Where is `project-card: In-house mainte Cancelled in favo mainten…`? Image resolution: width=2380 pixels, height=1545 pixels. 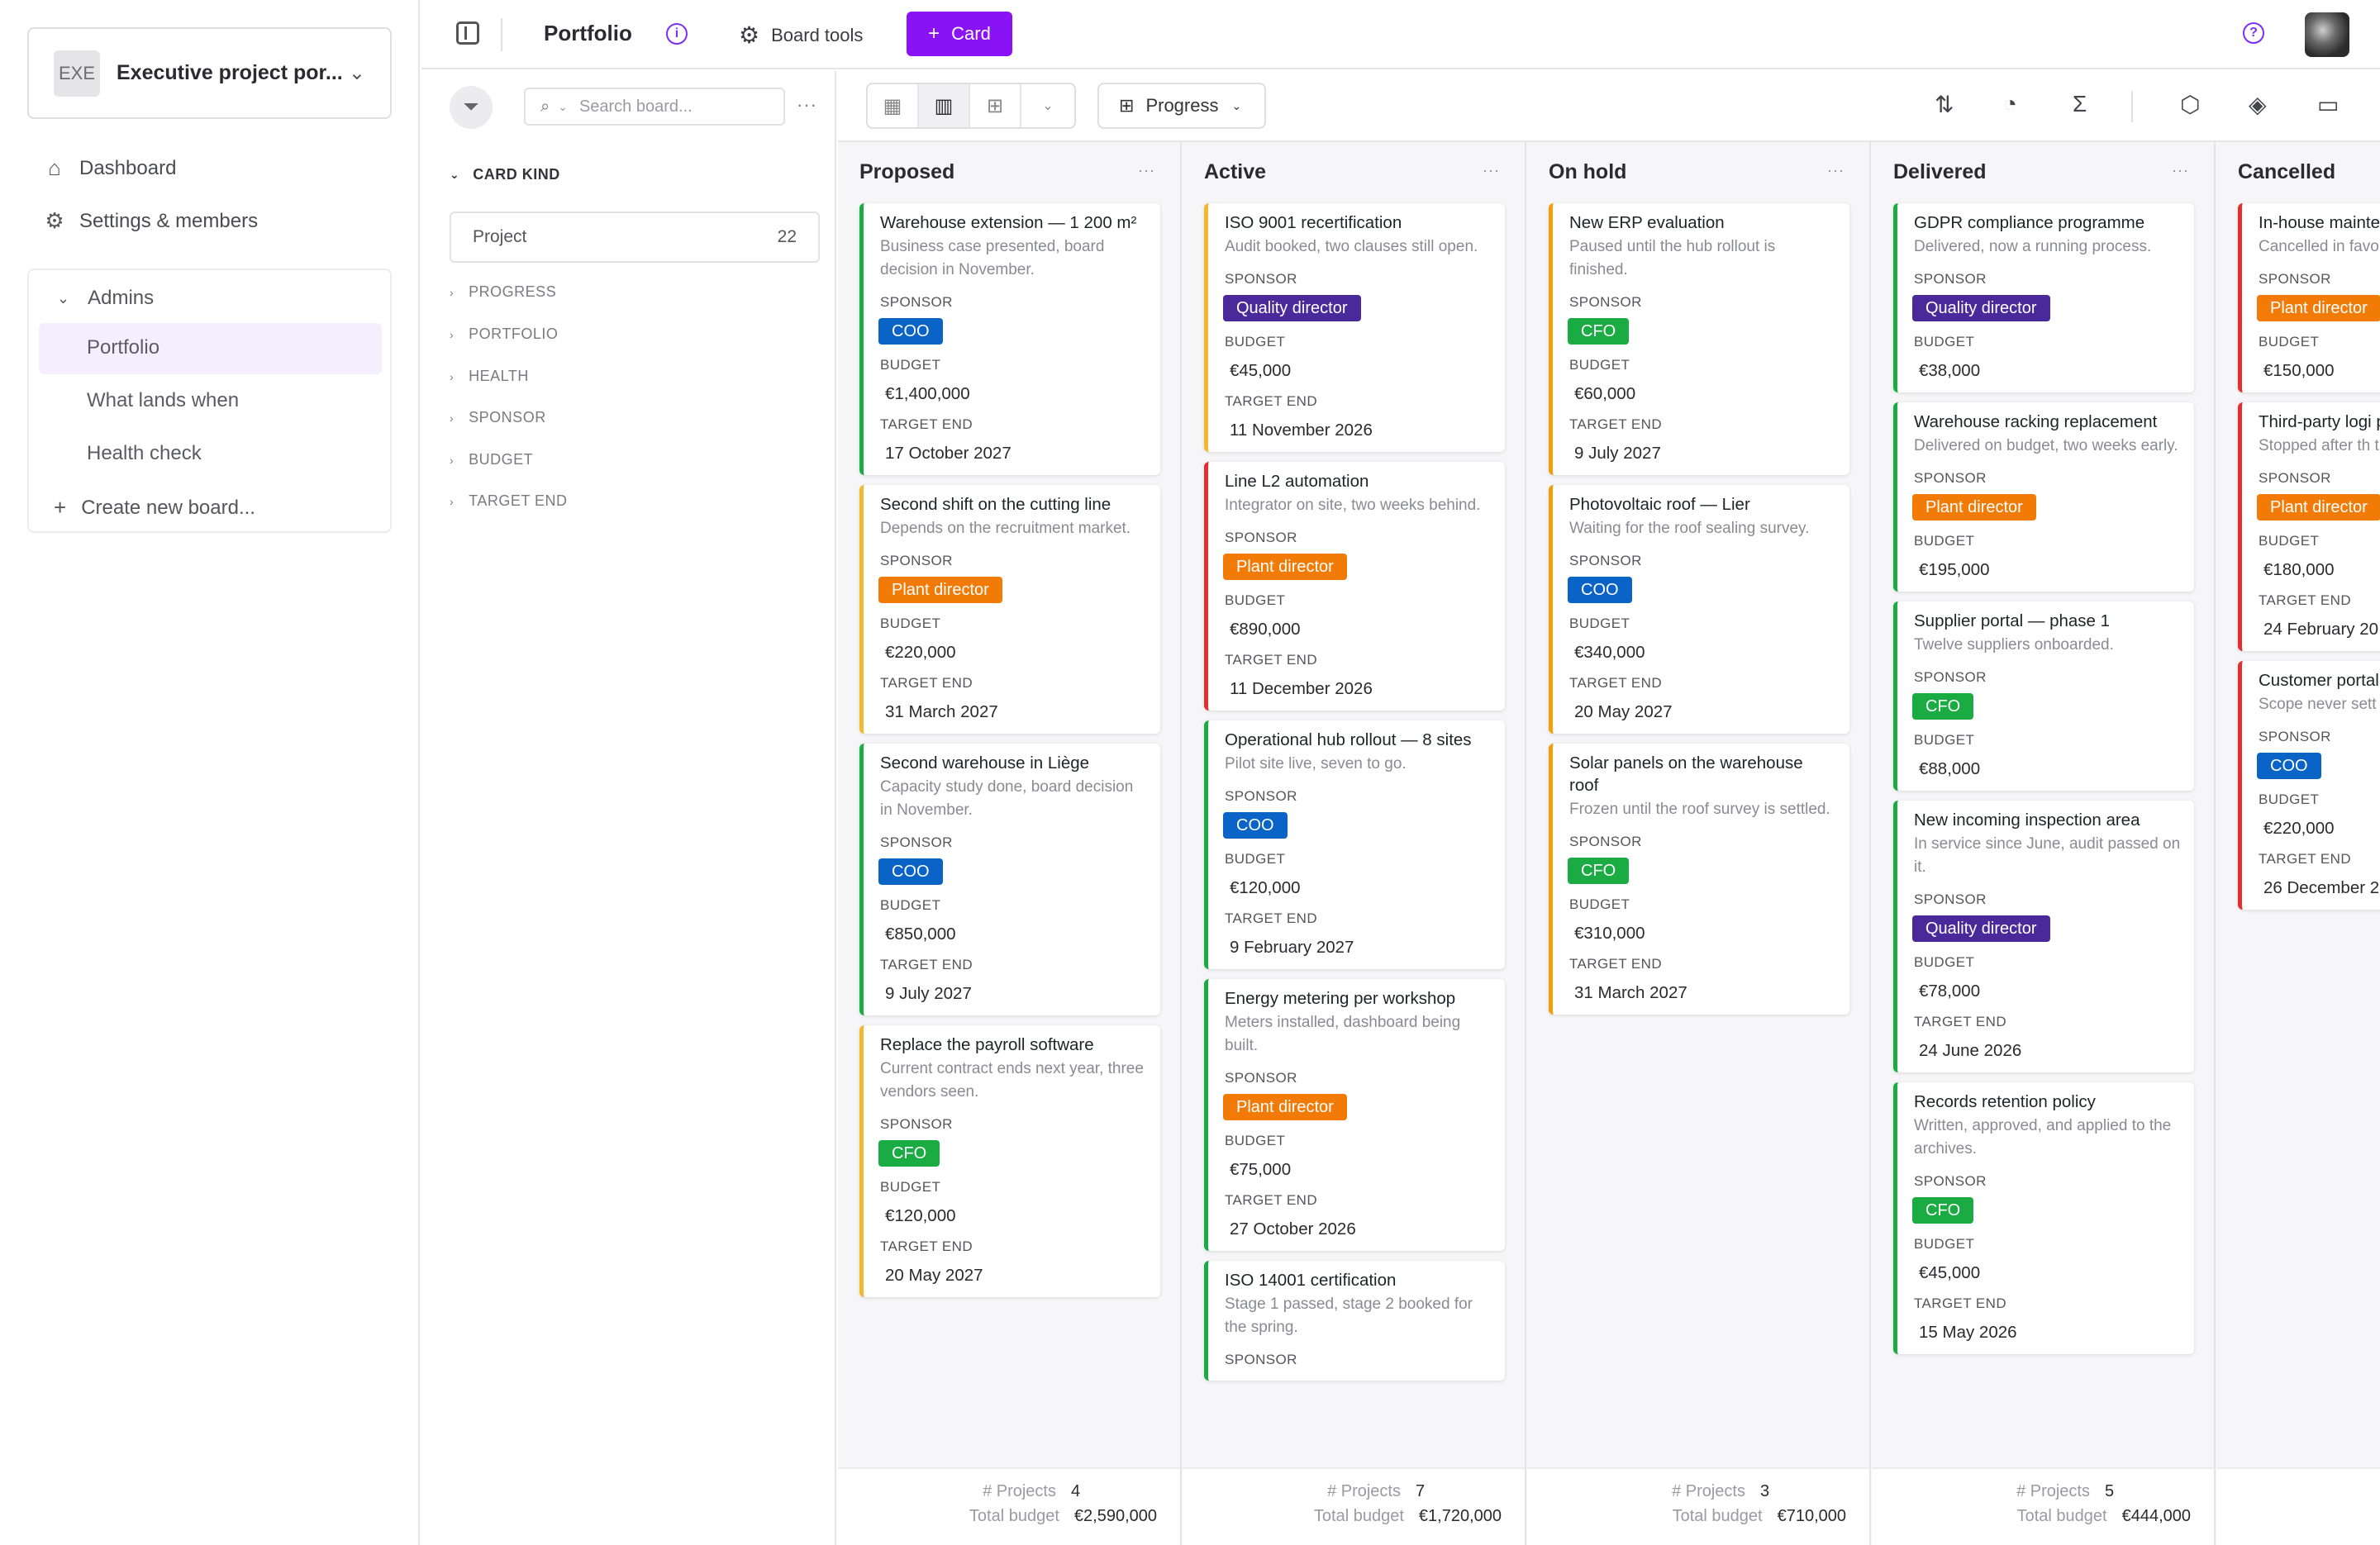
project-card: In-house mainte Cancelled in favo mainten… is located at coordinates (2309, 297).